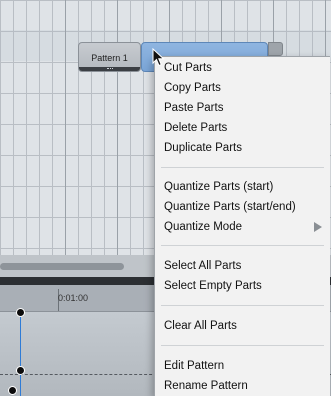 This screenshot has height=396, width=331. I want to click on menu-item-label: Duplicate Parts, so click(203, 148).